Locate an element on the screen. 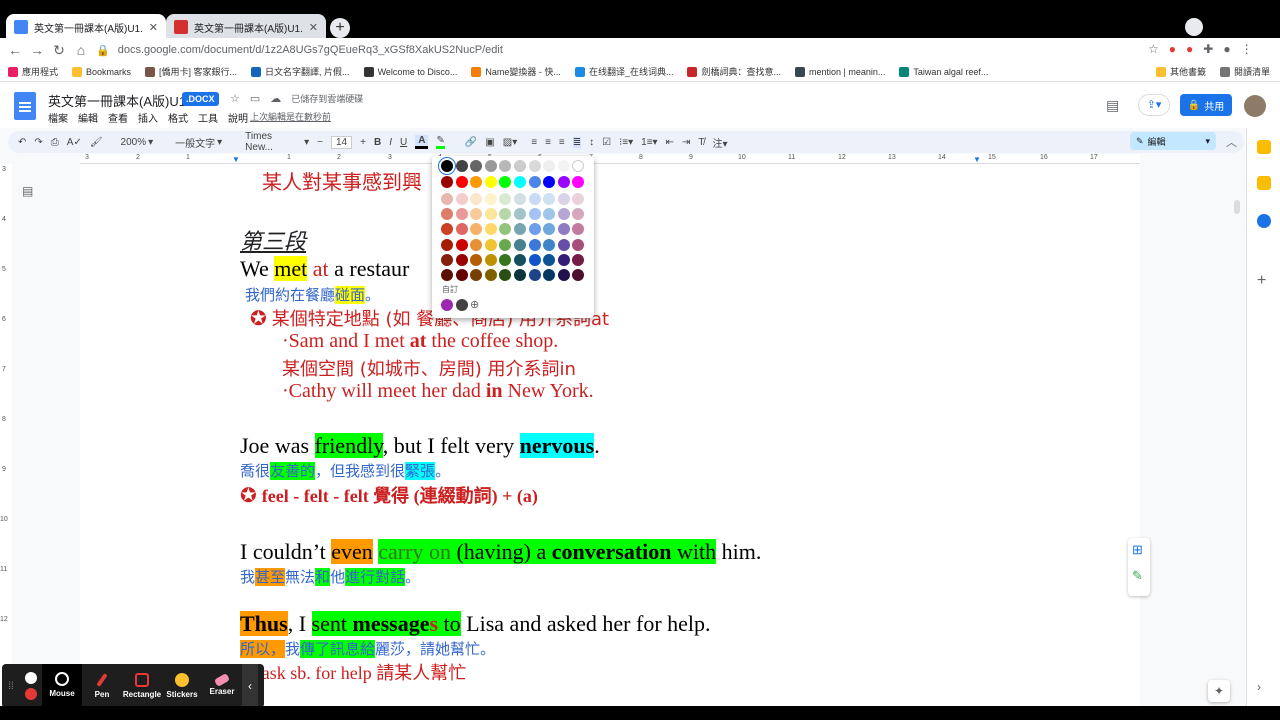  section-heading: 第三段 is located at coordinates (273, 240).